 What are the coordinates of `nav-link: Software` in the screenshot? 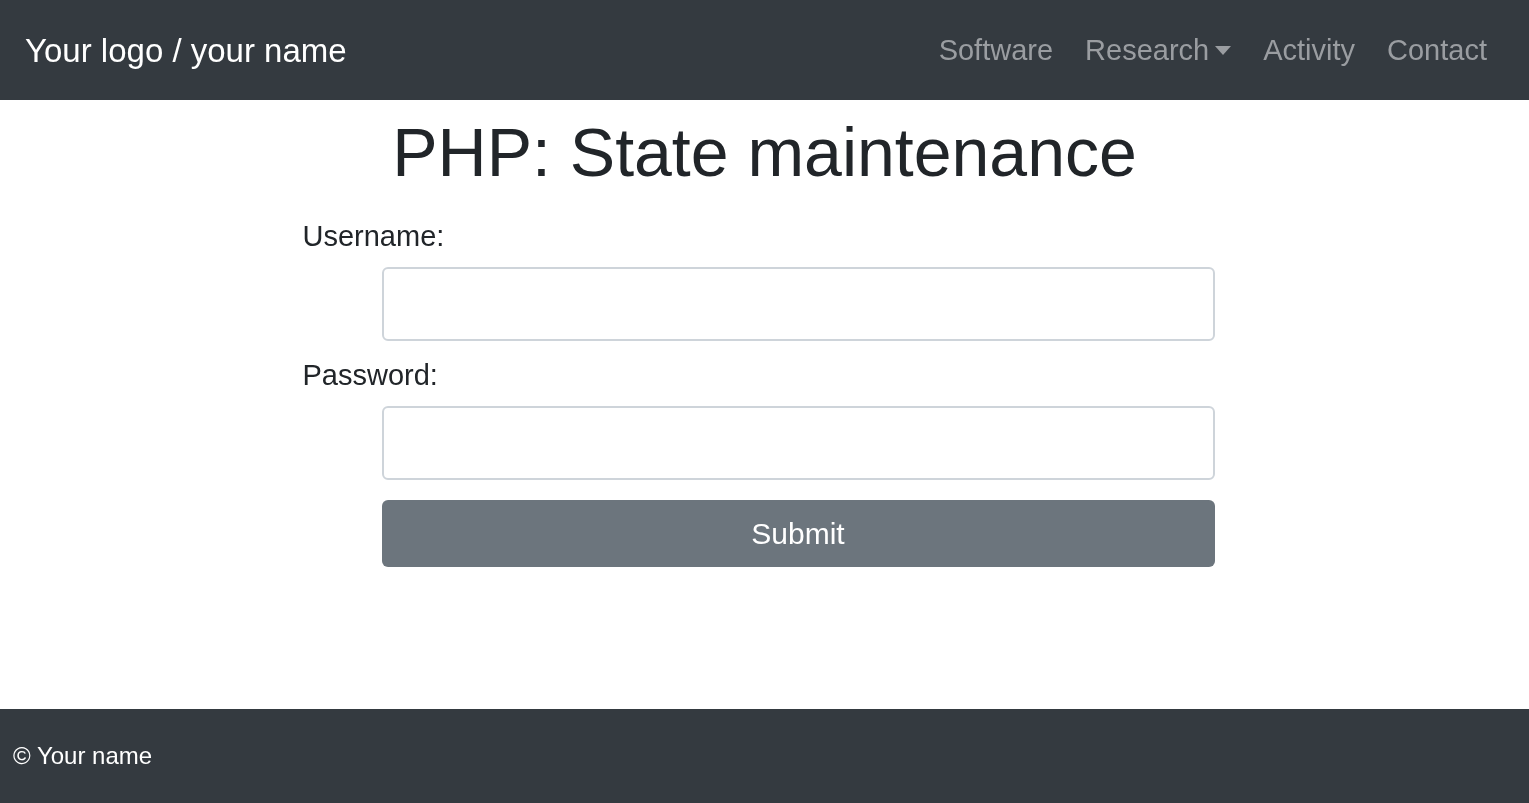 It's located at (996, 50).